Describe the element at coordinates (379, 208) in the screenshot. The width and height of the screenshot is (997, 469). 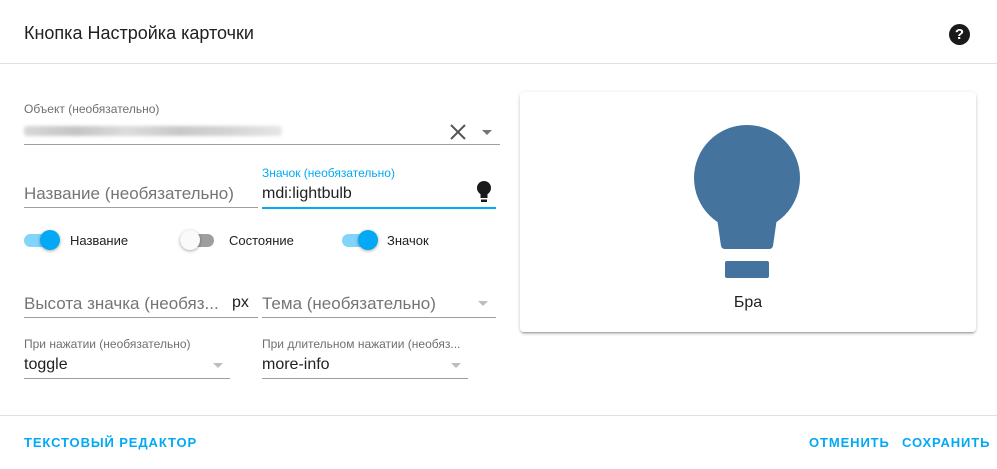
I see `icon-underline` at that location.